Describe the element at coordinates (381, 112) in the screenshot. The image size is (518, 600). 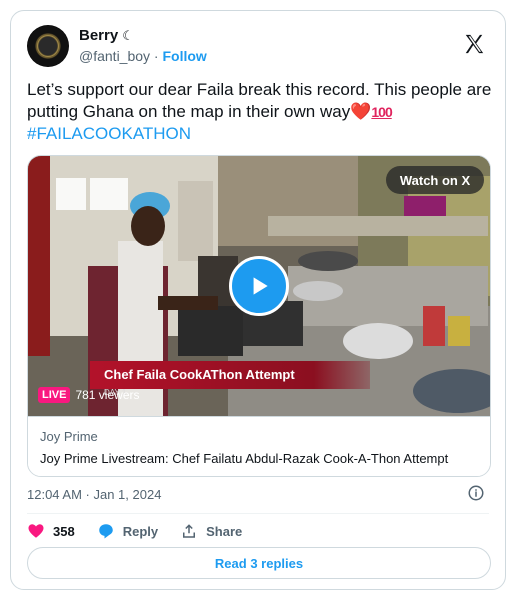
I see `hundred-points-emoji: 100` at that location.